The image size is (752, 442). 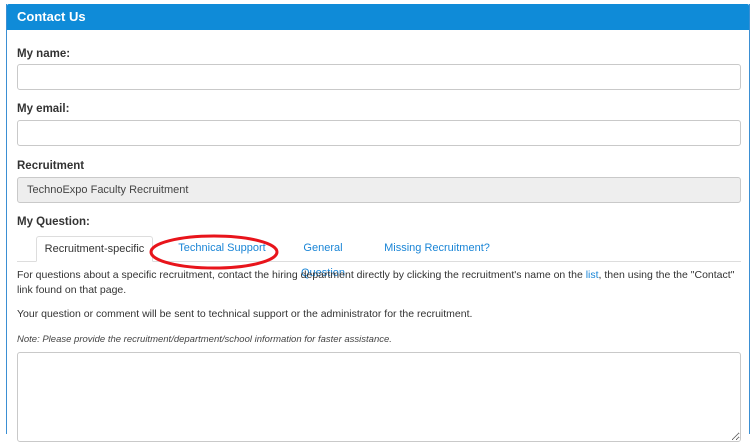 I want to click on name-input, so click(x=379, y=77).